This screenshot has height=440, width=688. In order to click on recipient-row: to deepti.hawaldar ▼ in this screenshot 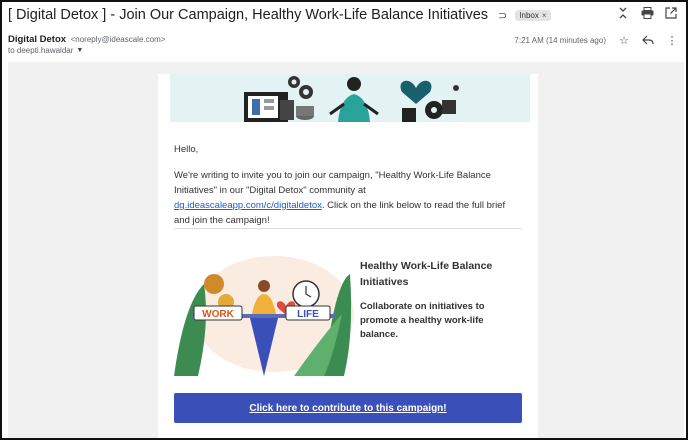, I will do `click(45, 50)`.